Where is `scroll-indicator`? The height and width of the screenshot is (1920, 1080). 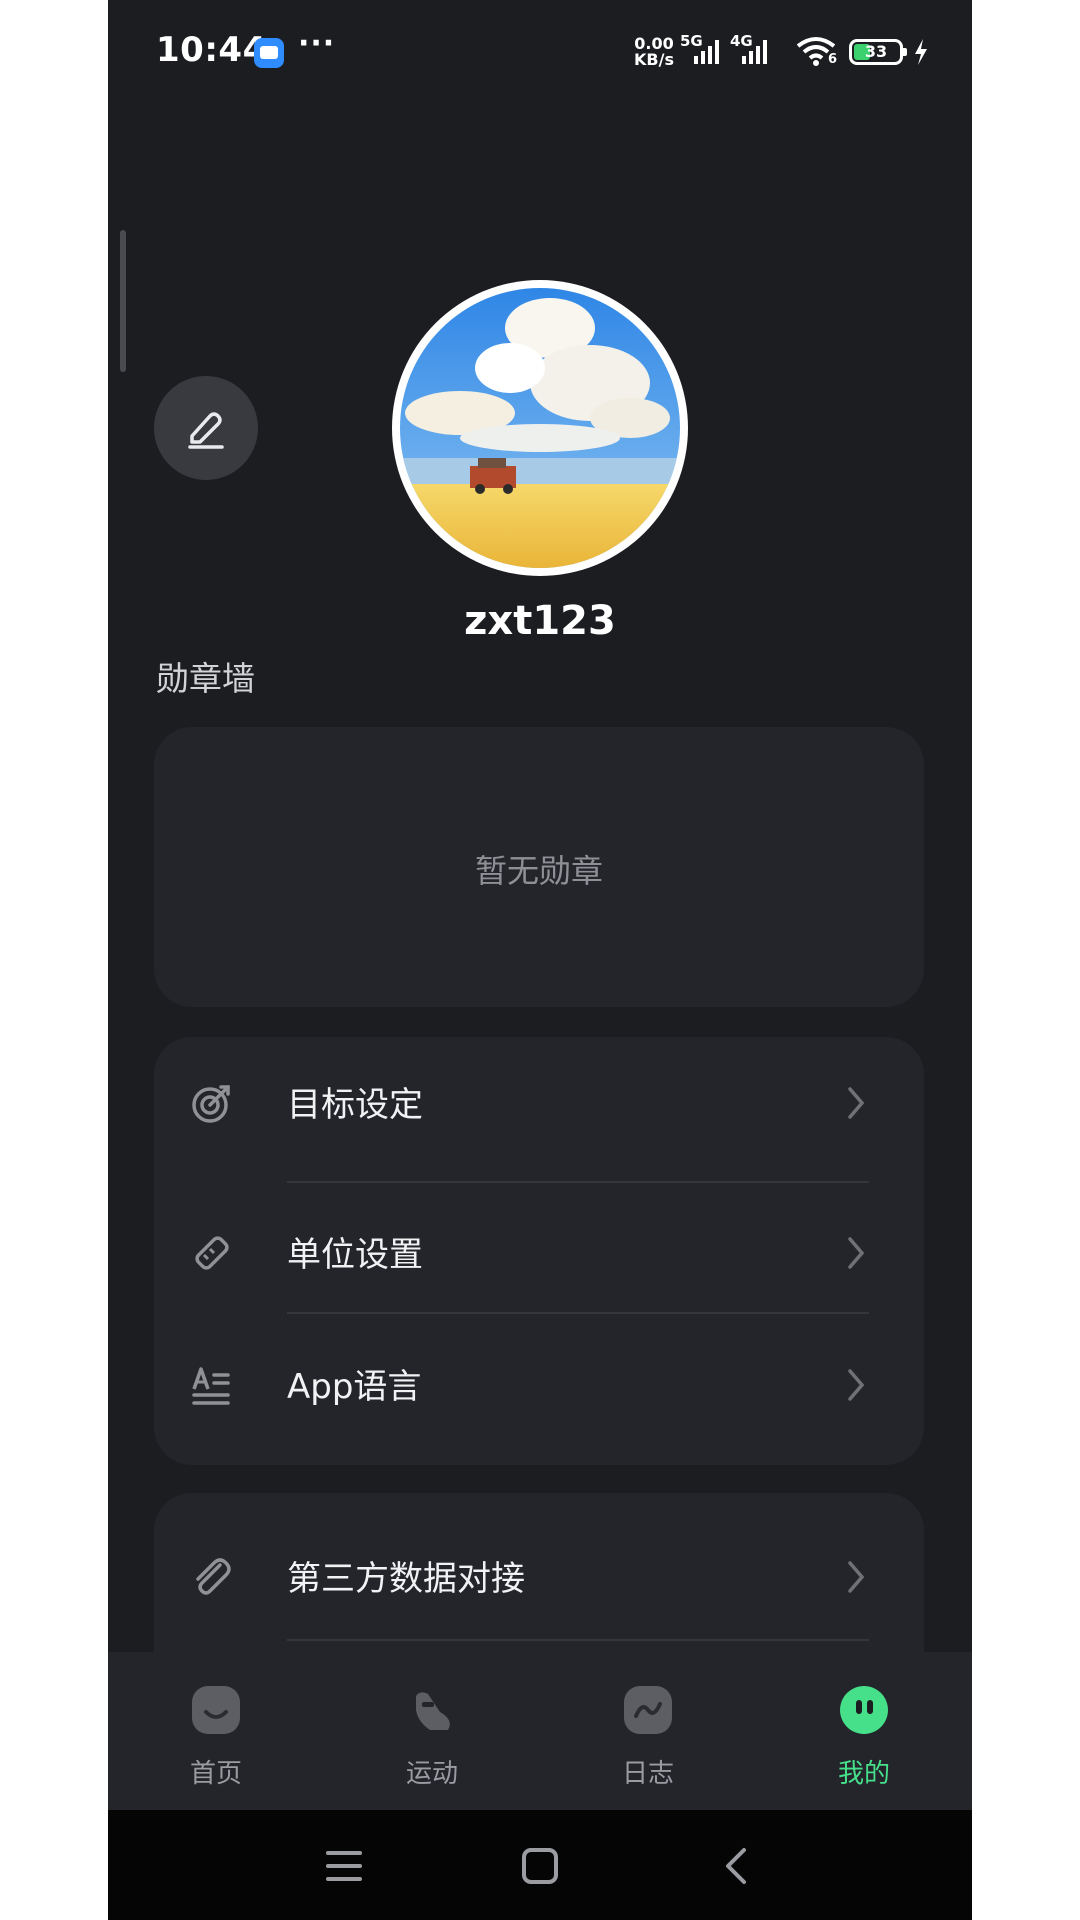
scroll-indicator is located at coordinates (123, 301).